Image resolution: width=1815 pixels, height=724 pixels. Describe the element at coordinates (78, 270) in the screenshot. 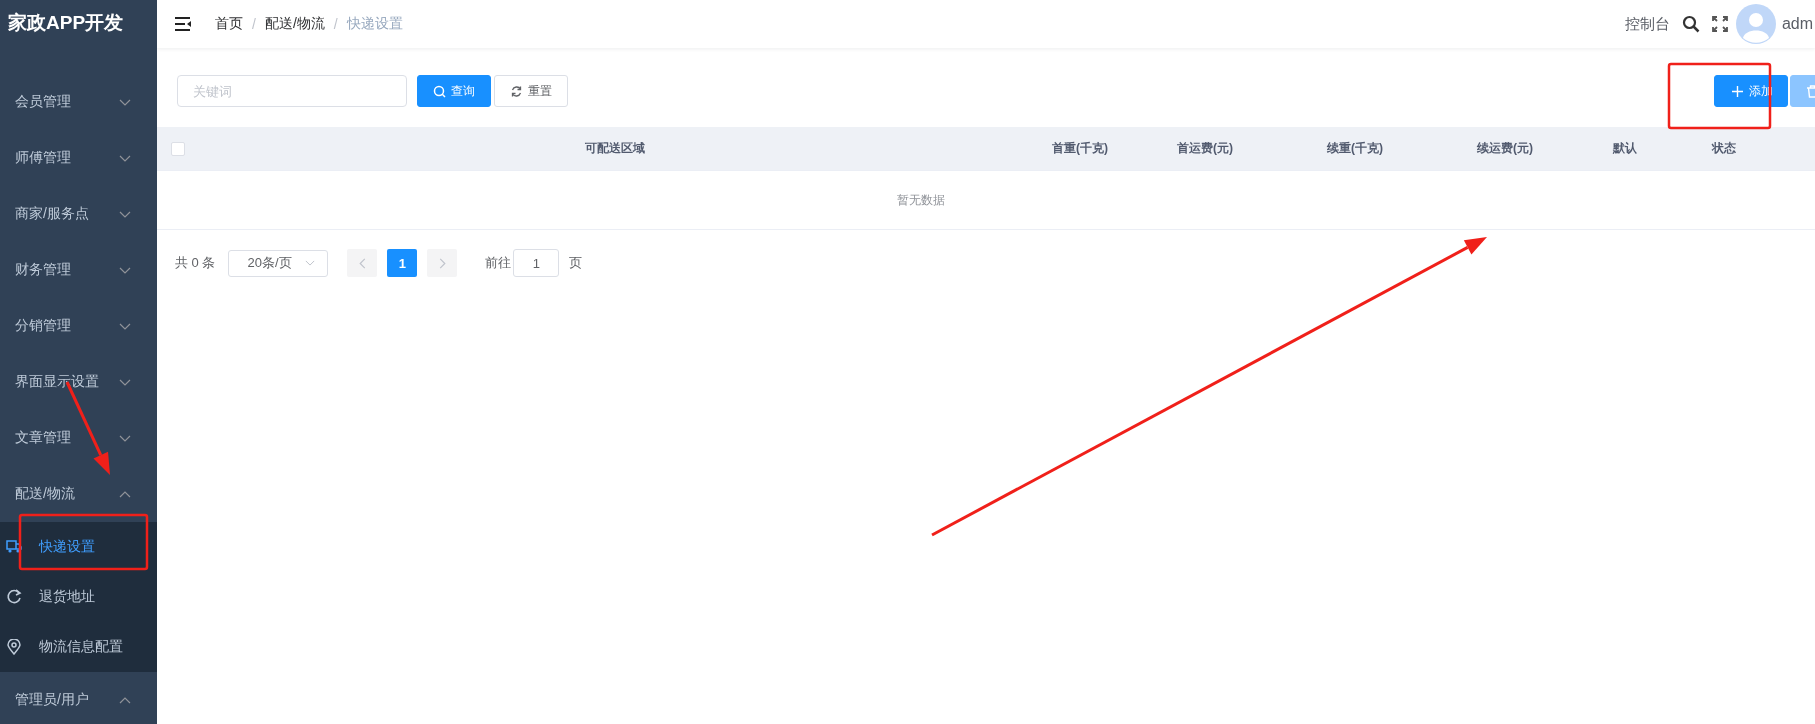

I see `menu-item: 财务管理` at that location.